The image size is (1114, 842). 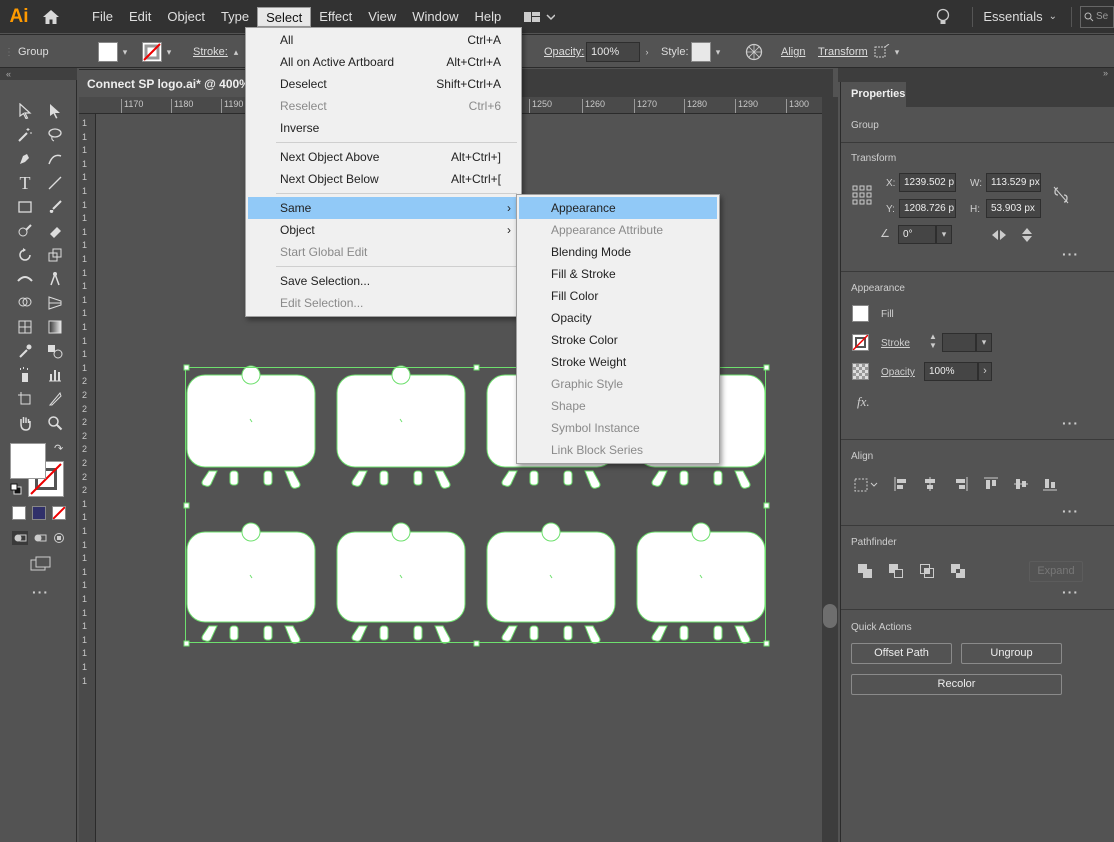 What do you see at coordinates (16, 489) in the screenshot?
I see `default-fill-stroke-icon` at bounding box center [16, 489].